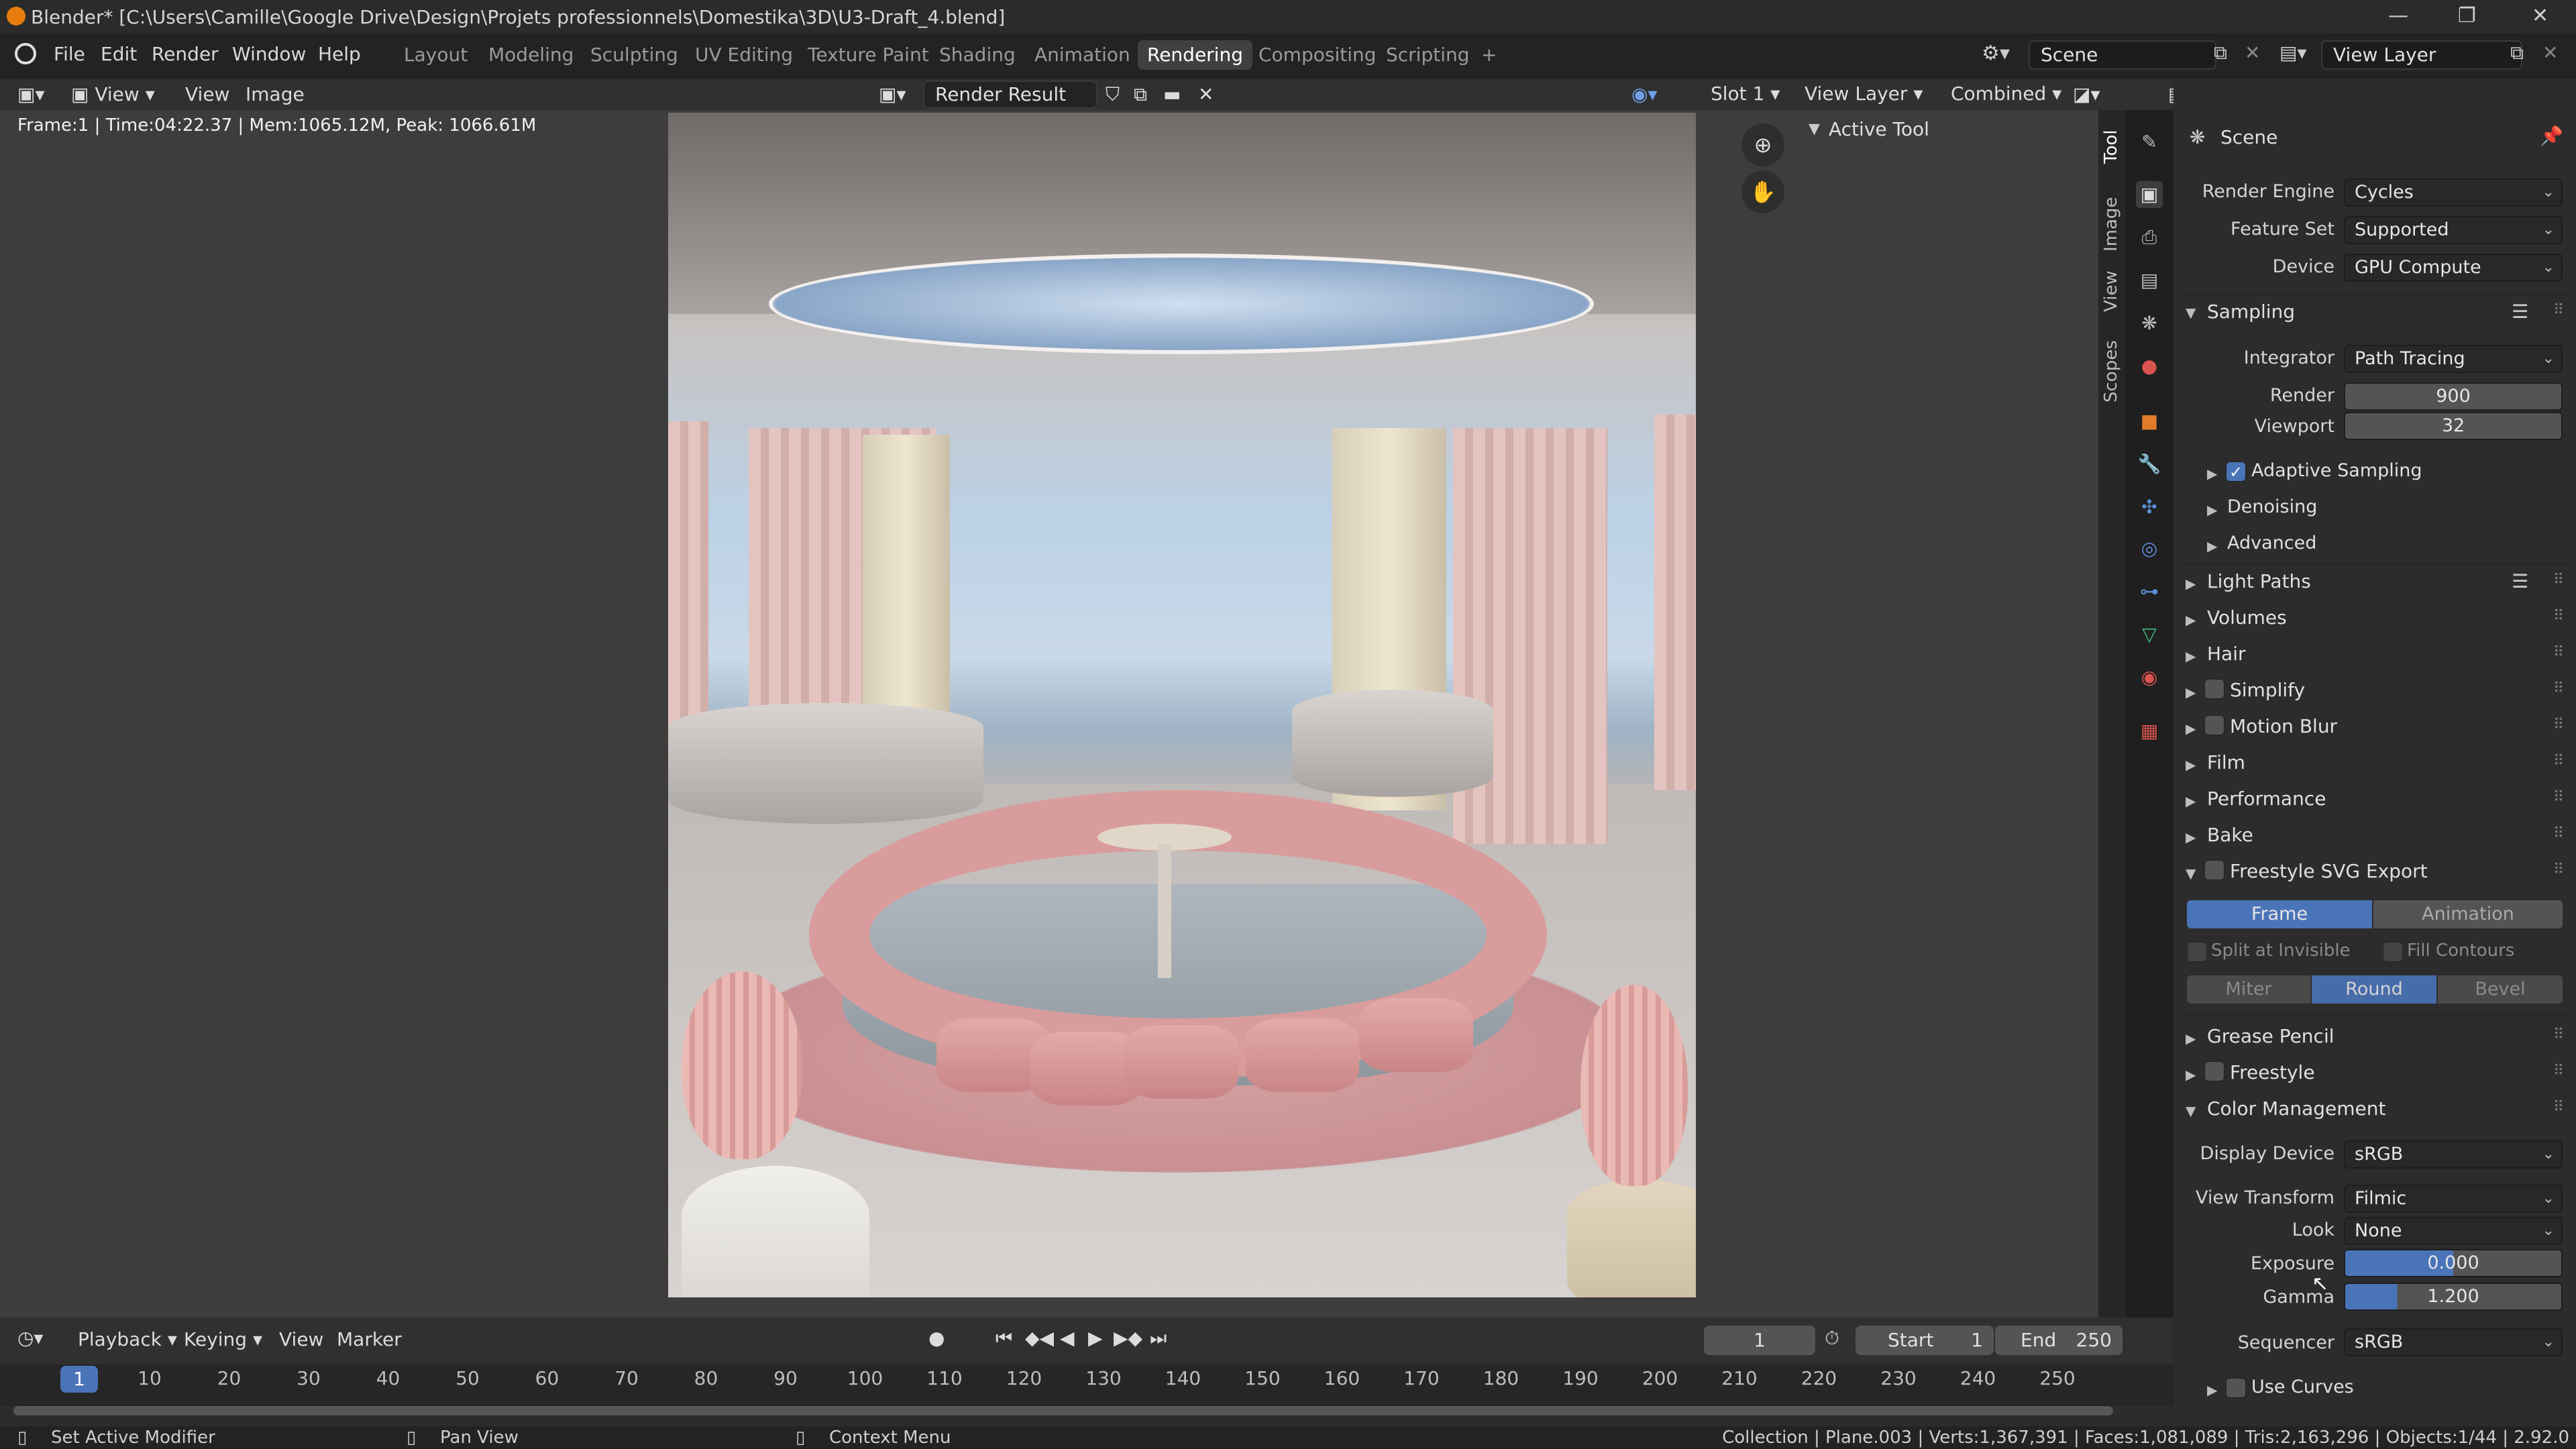 The height and width of the screenshot is (1449, 2576). What do you see at coordinates (2214, 870) in the screenshot?
I see `freestyle-svg-checkbox` at bounding box center [2214, 870].